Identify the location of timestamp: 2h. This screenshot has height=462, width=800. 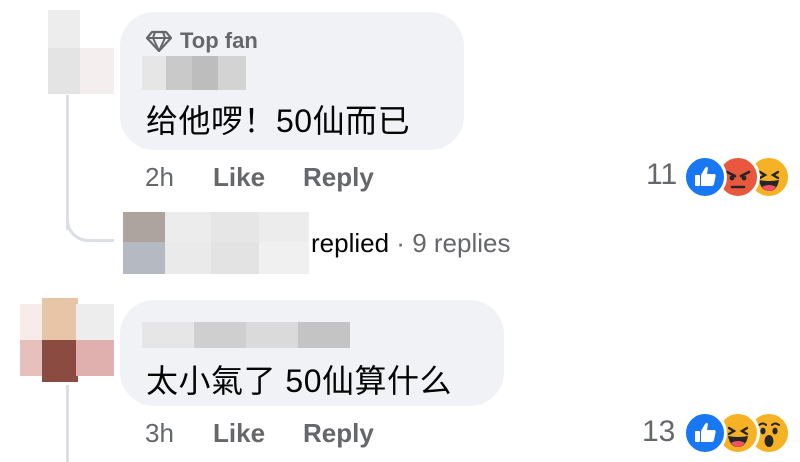
(159, 177).